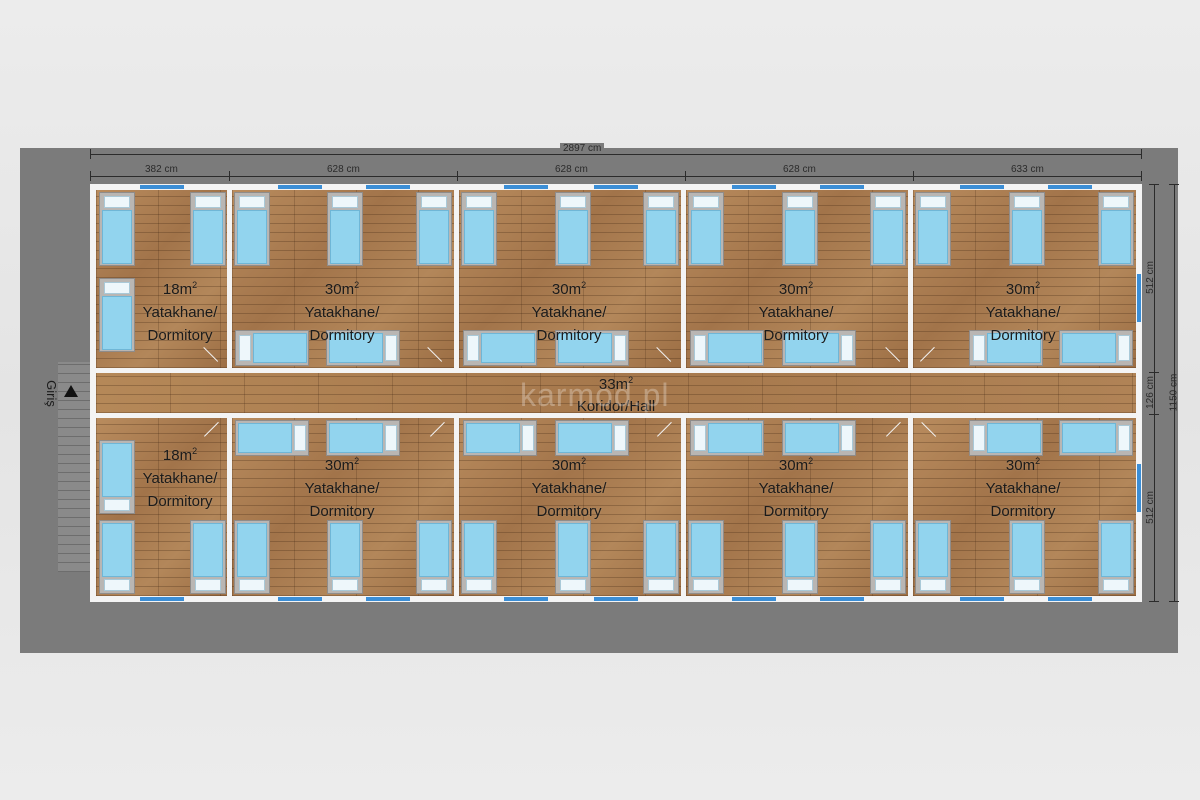 The height and width of the screenshot is (800, 1200). Describe the element at coordinates (1150, 507) in the screenshot. I see `dimension-bottom-depth: 512 cm` at that location.